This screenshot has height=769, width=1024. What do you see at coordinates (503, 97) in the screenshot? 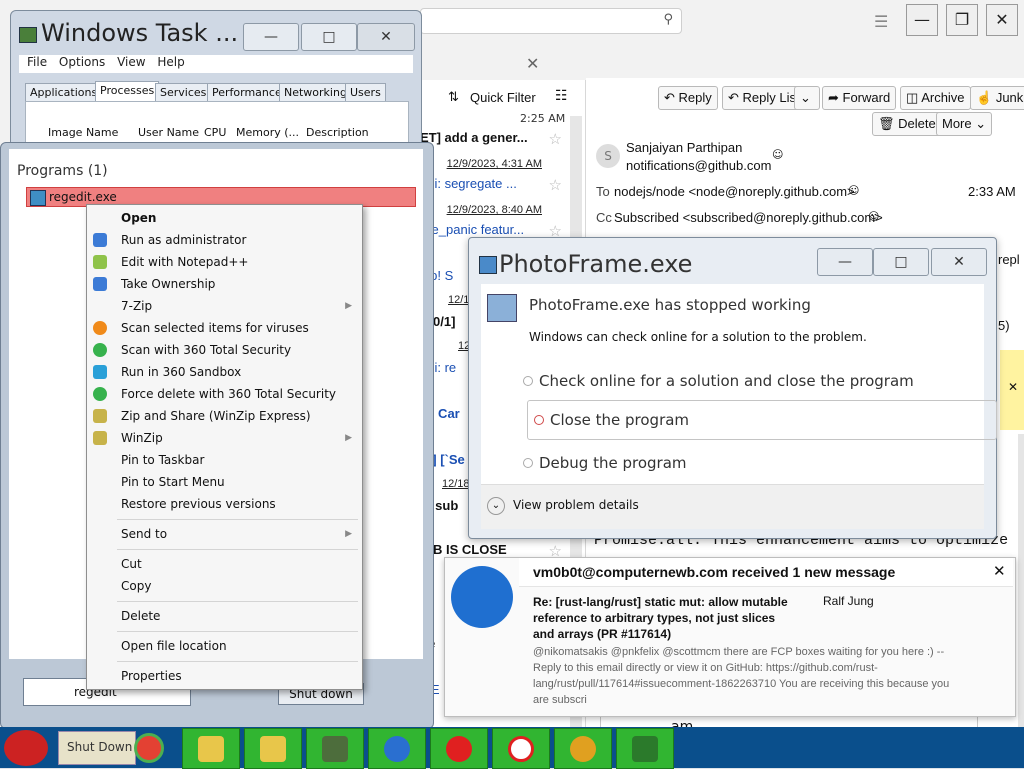
I see `quick-filter-button: Quick Filter` at bounding box center [503, 97].